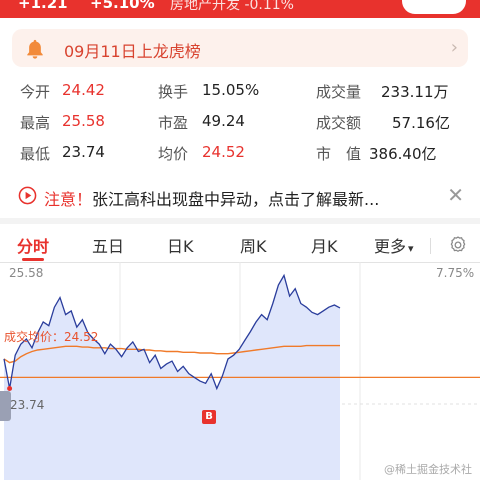 Image resolution: width=480 pixels, height=480 pixels. I want to click on chevron-right-icon: ›, so click(454, 47).